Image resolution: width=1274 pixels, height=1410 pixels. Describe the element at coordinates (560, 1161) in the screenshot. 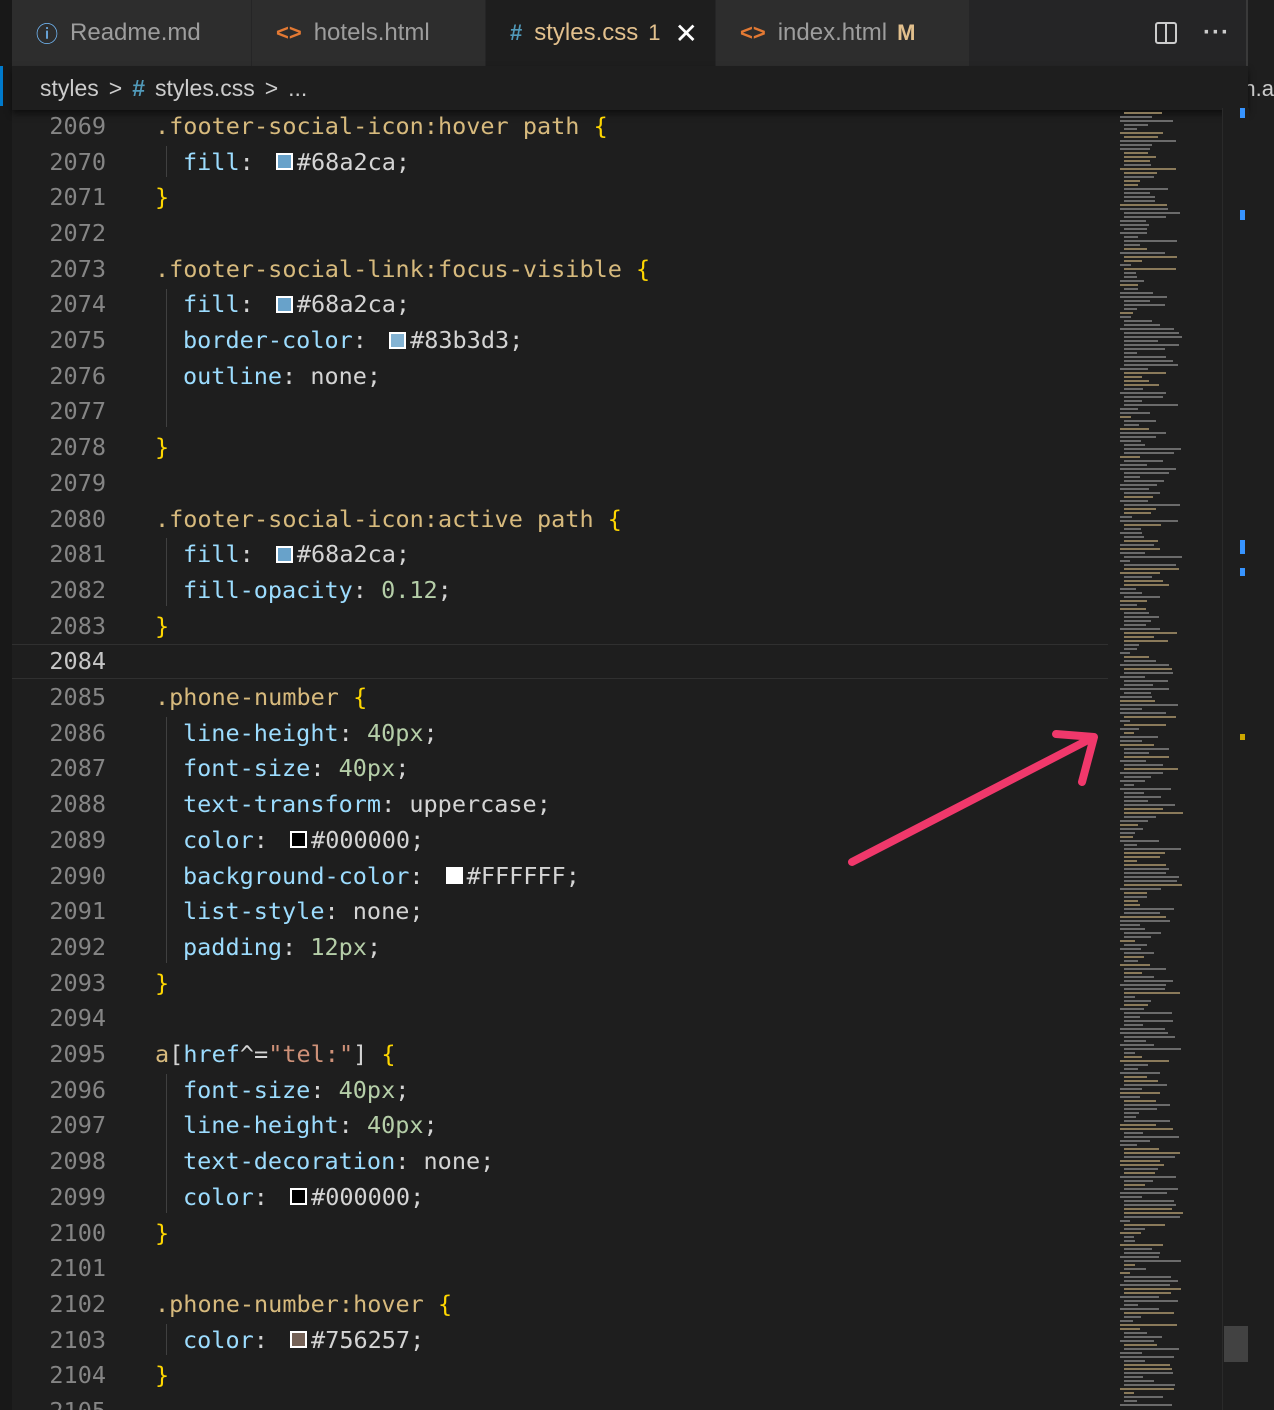

I see `code-line: 2098 text-decoration: none;` at that location.